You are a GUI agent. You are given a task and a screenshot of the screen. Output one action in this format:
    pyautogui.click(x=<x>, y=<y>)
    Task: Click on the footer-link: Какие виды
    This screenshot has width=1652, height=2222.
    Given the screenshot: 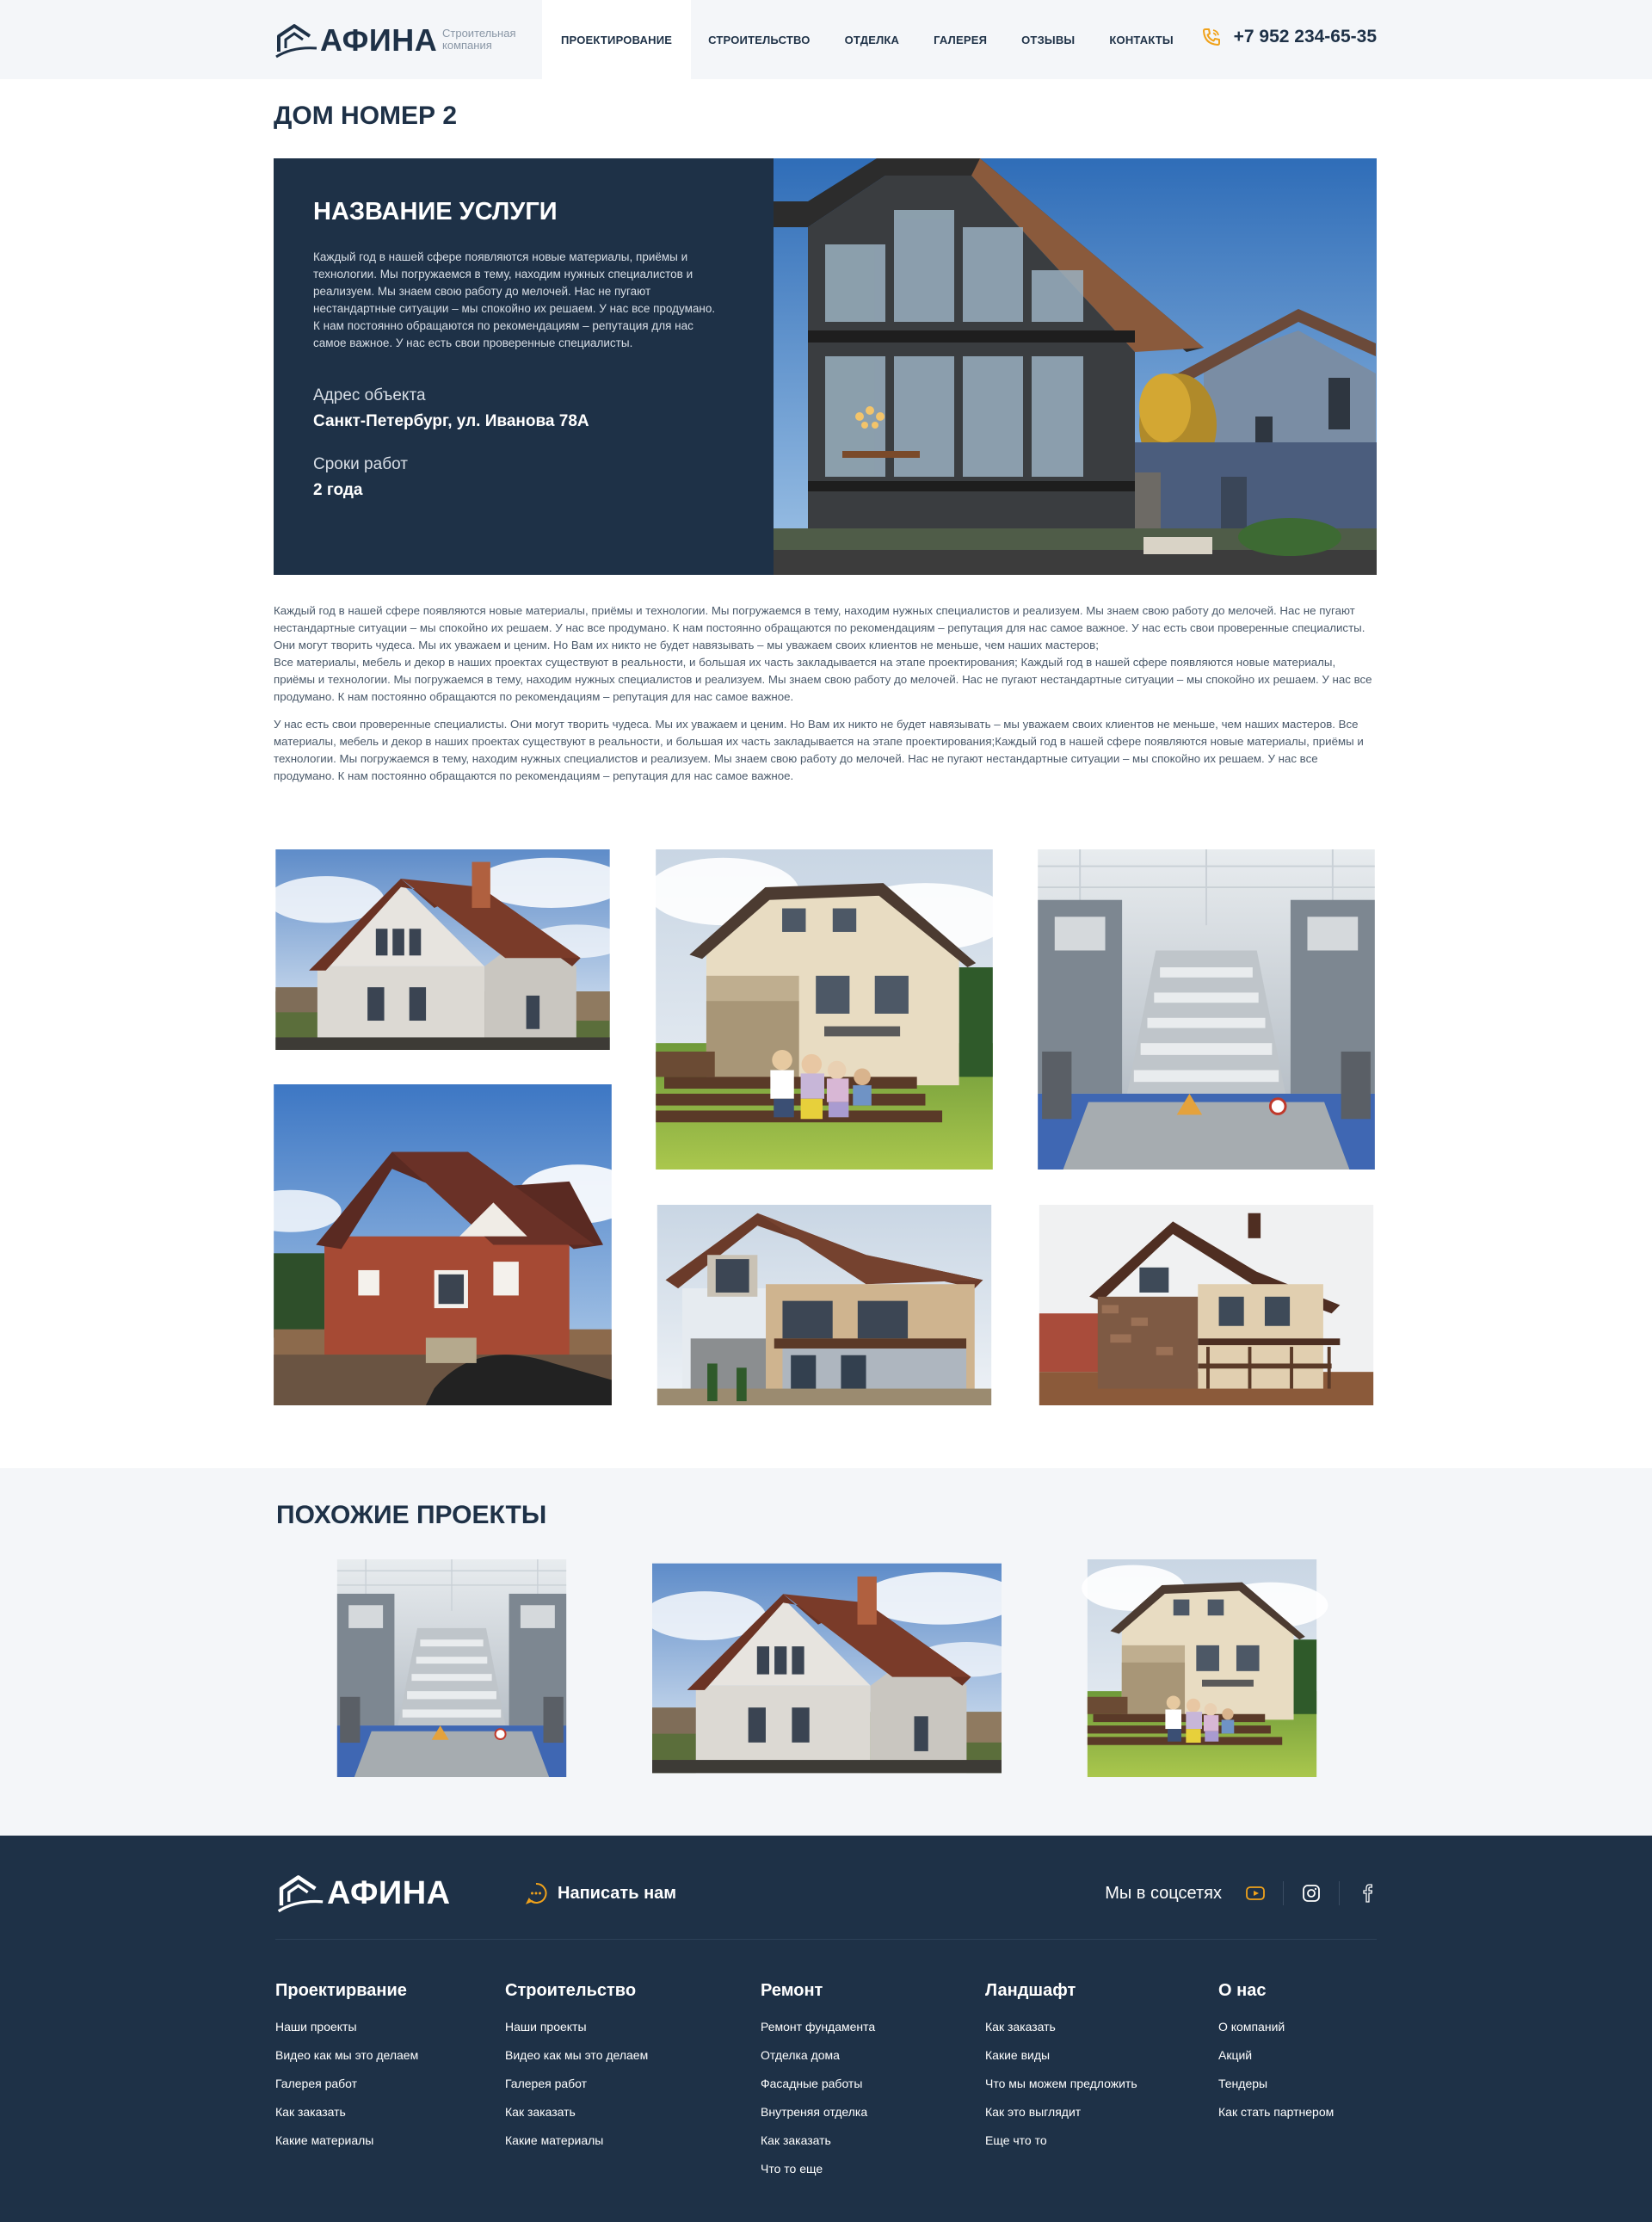 What is the action you would take?
    pyautogui.click(x=1061, y=2055)
    